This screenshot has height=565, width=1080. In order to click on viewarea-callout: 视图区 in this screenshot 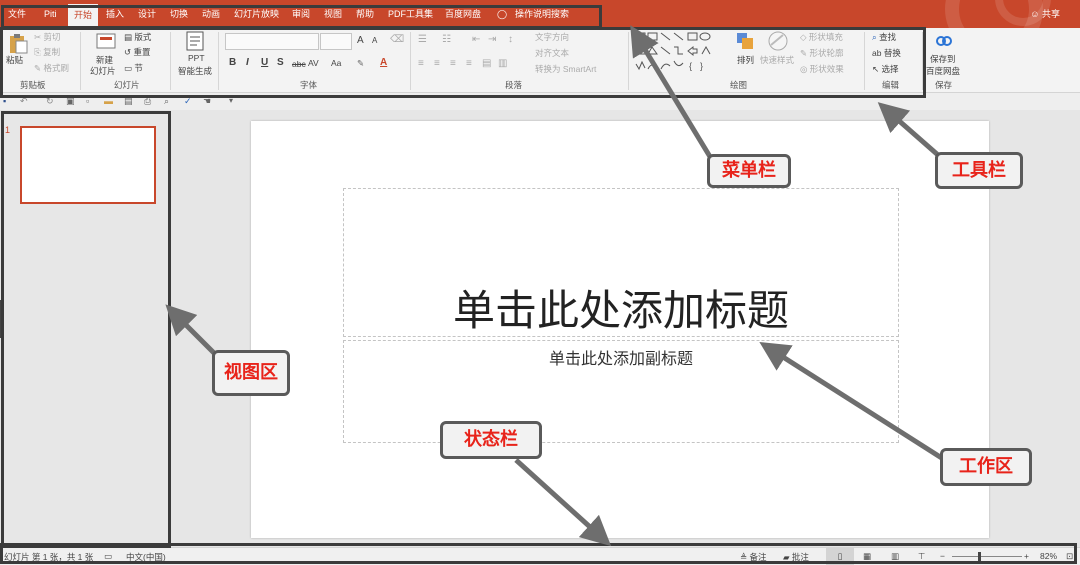, I will do `click(251, 373)`.